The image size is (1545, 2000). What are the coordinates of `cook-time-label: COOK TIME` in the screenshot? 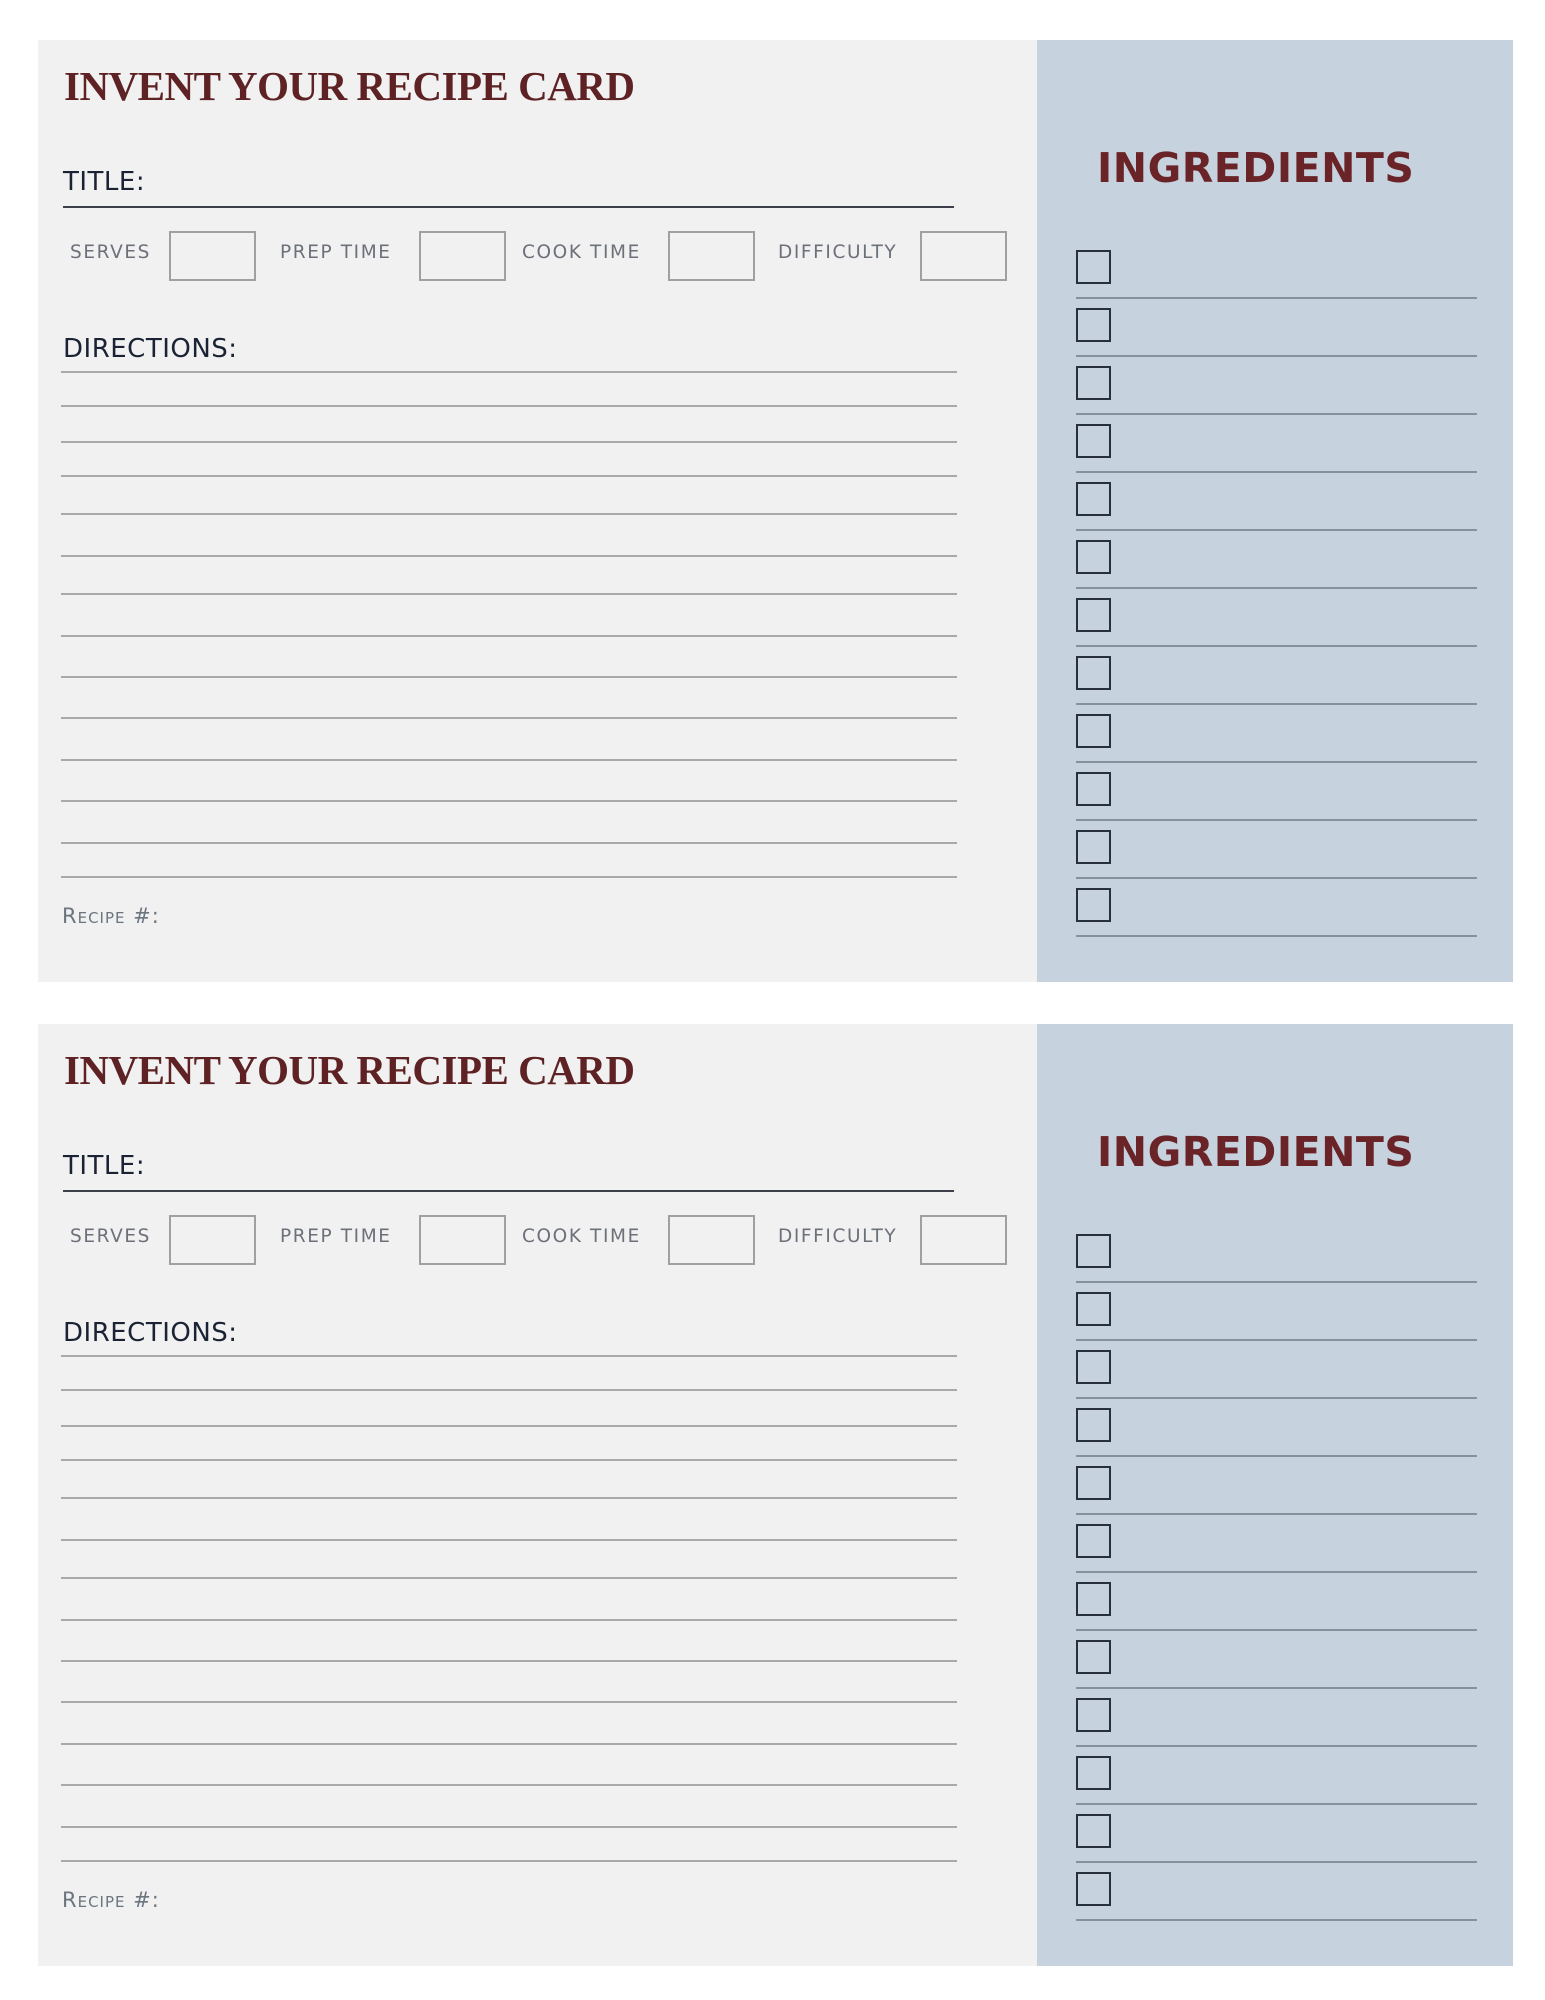 It's located at (581, 1236).